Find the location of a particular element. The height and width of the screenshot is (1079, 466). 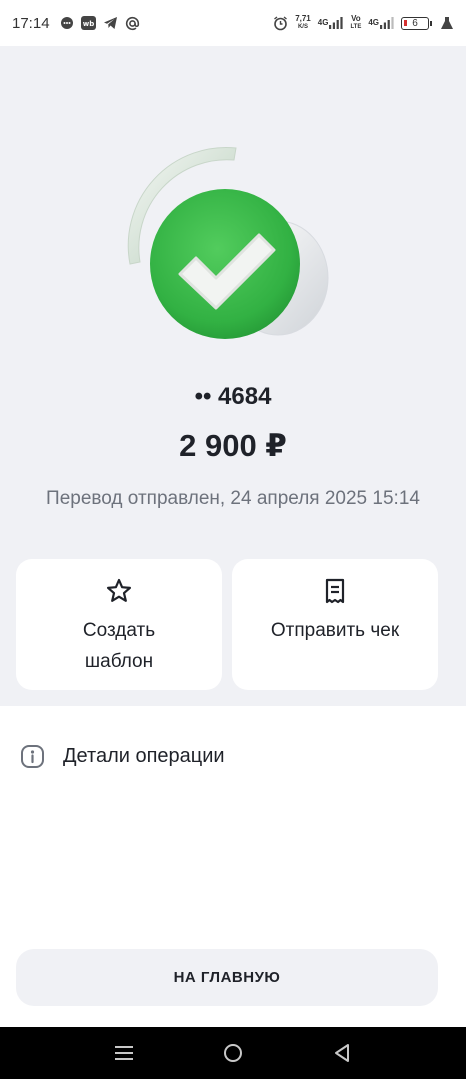

battery-level: 6 is located at coordinates (415, 23).